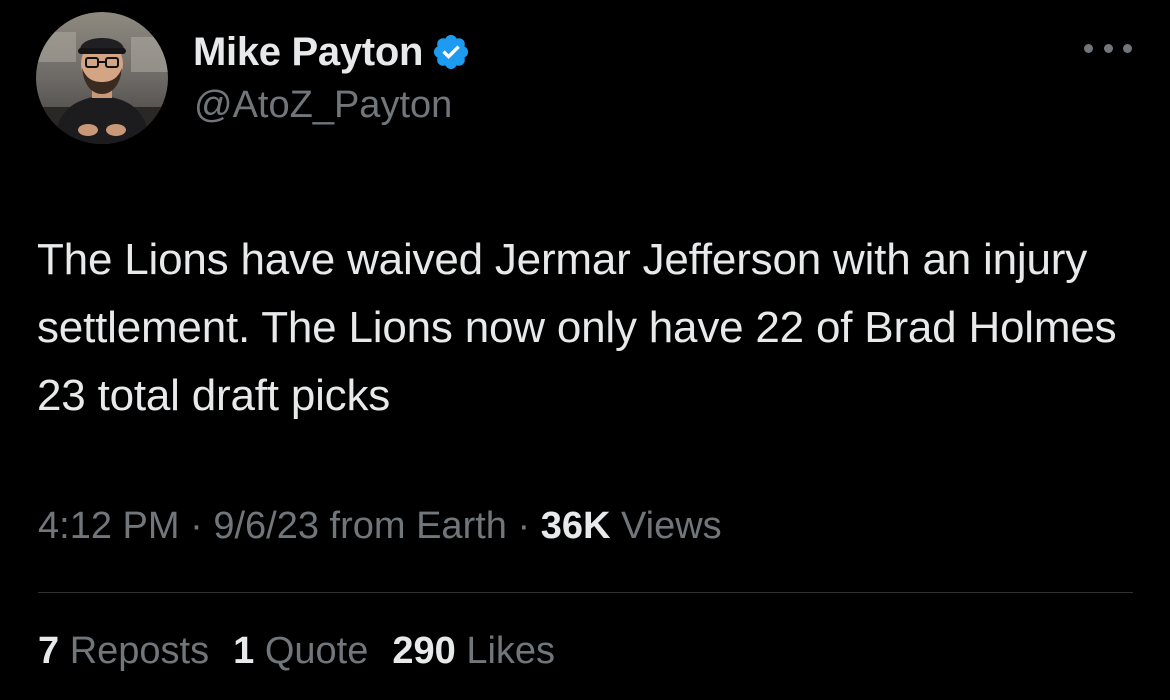  What do you see at coordinates (424, 651) in the screenshot?
I see `likes-count: 290` at bounding box center [424, 651].